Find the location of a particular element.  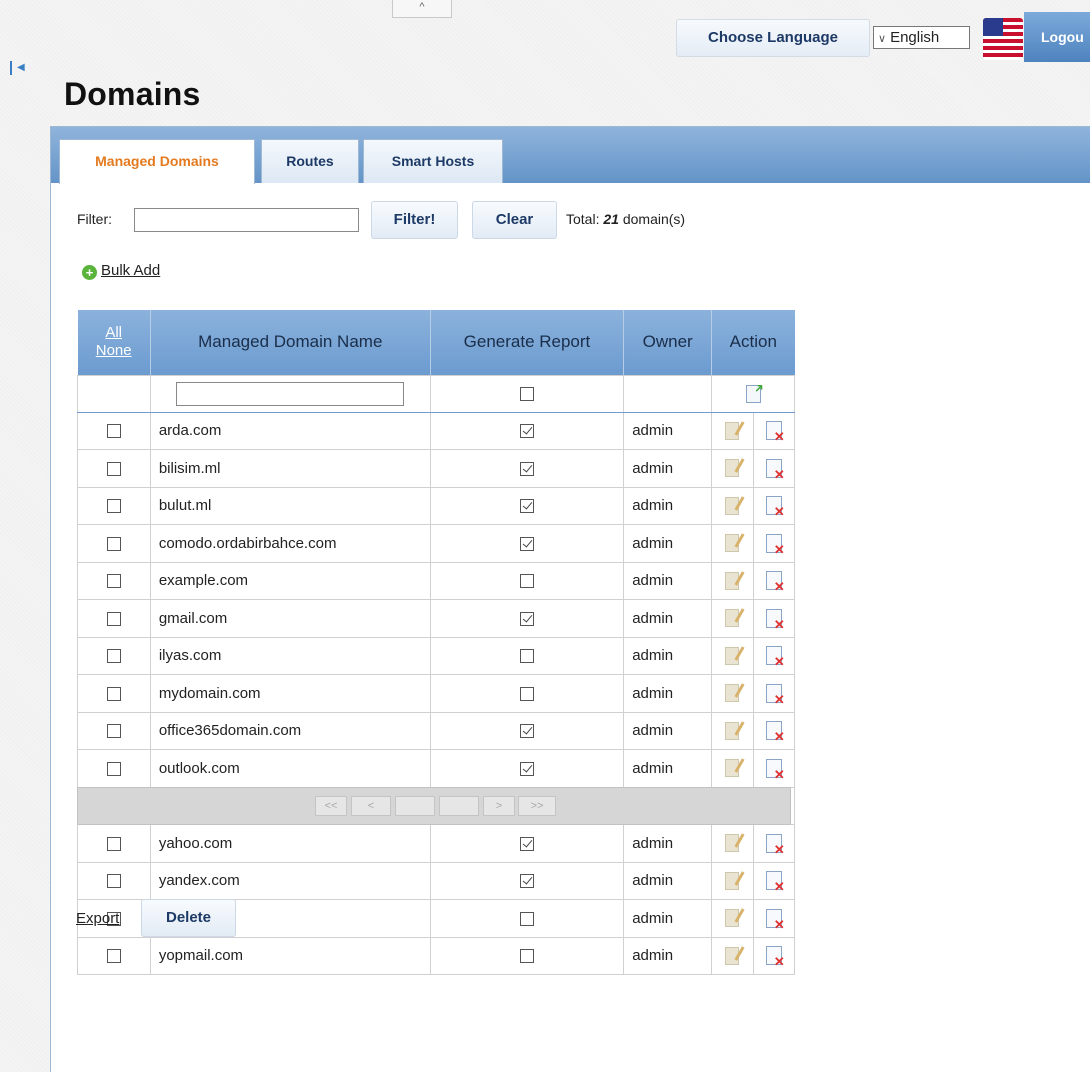

choose-language-button: Choose Language is located at coordinates (773, 38).